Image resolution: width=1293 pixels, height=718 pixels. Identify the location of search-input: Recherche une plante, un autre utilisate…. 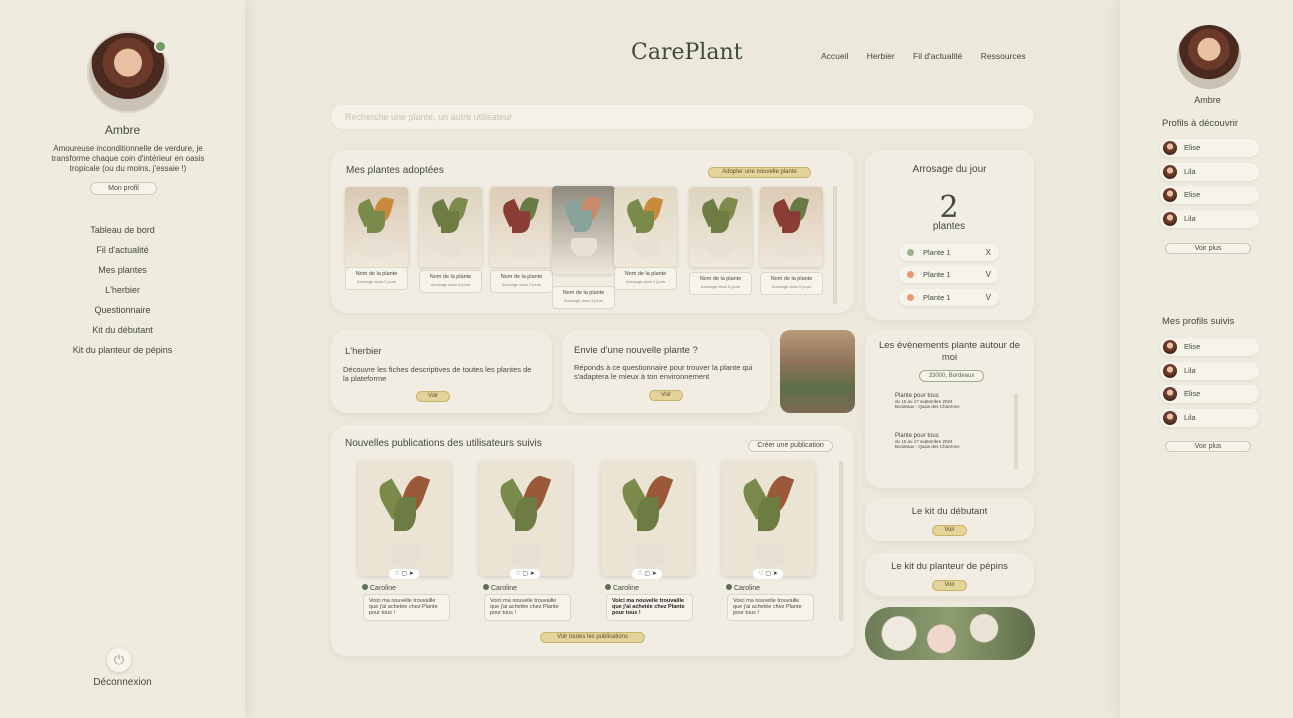
(682, 117).